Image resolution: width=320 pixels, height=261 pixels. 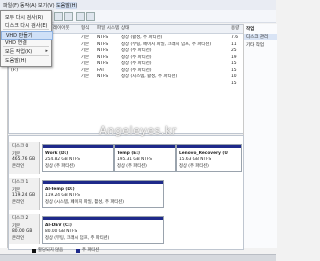 I want to click on volume-size: 80.00 GB NTFS, so click(x=61, y=231).